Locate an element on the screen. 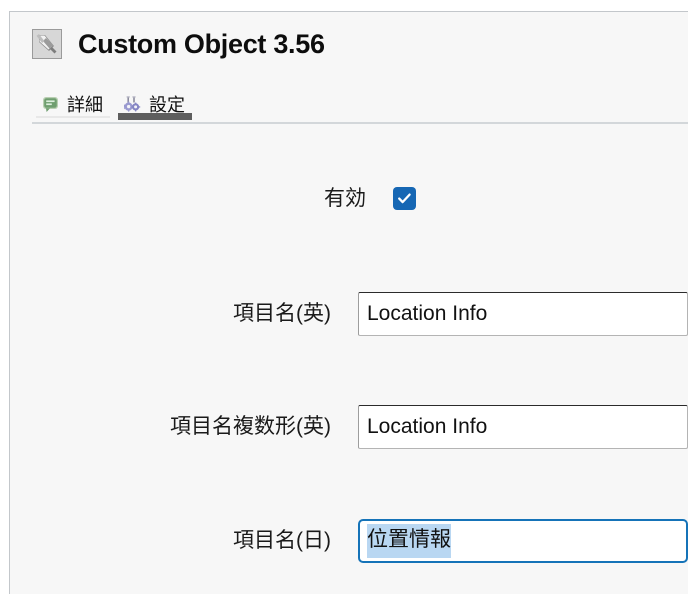  gears-icon is located at coordinates (132, 104).